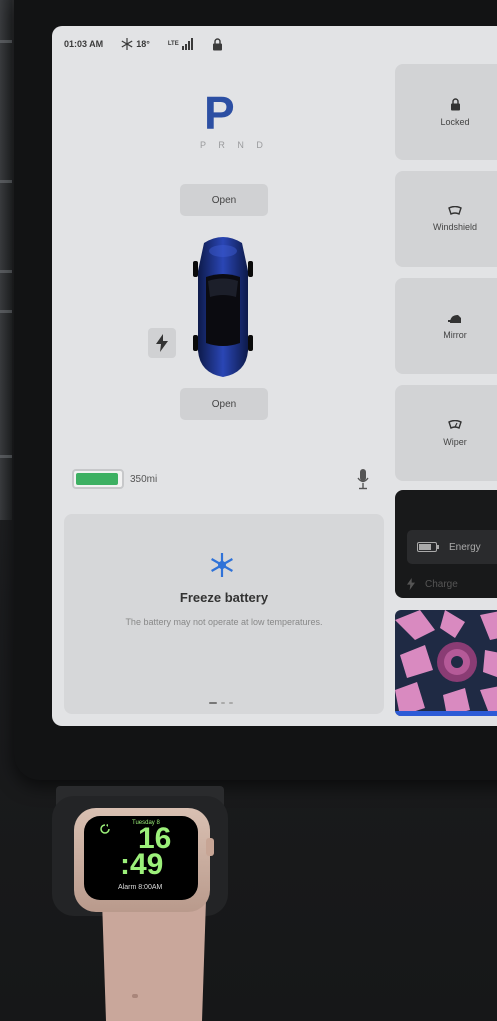 Image resolution: width=497 pixels, height=1021 pixels. I want to click on quick-control-label: Locked, so click(455, 121).